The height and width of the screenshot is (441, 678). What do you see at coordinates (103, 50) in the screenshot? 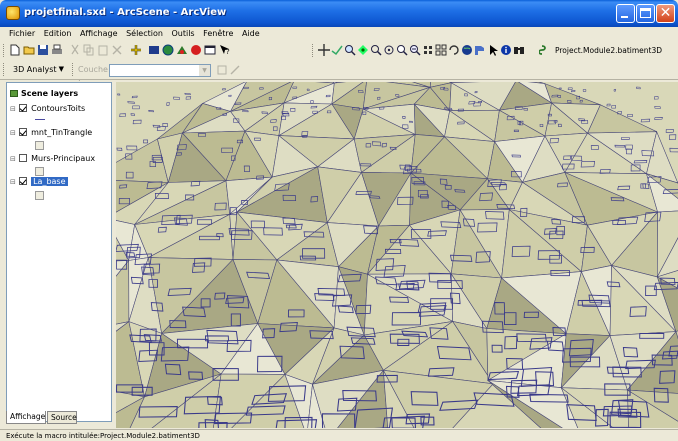
I see `paste-icon` at bounding box center [103, 50].